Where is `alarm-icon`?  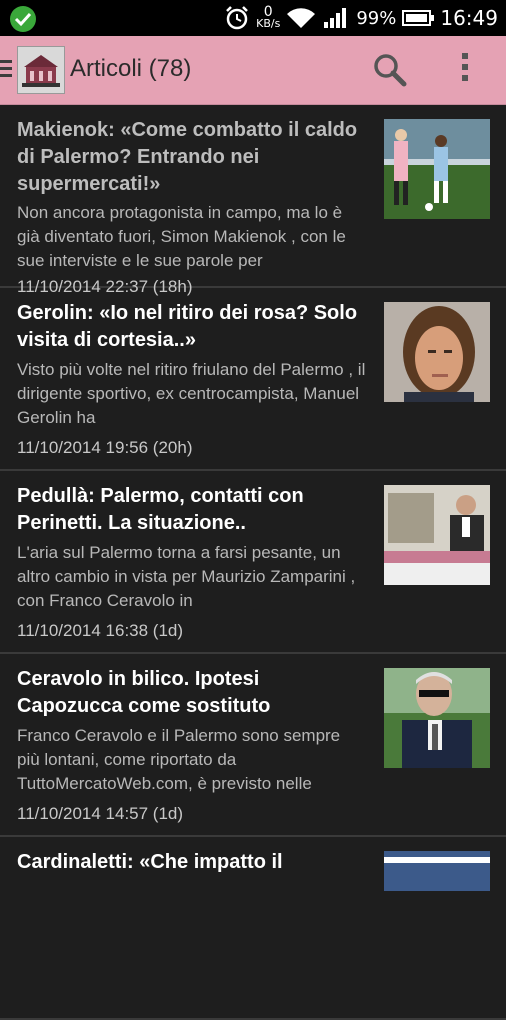 alarm-icon is located at coordinates (237, 18).